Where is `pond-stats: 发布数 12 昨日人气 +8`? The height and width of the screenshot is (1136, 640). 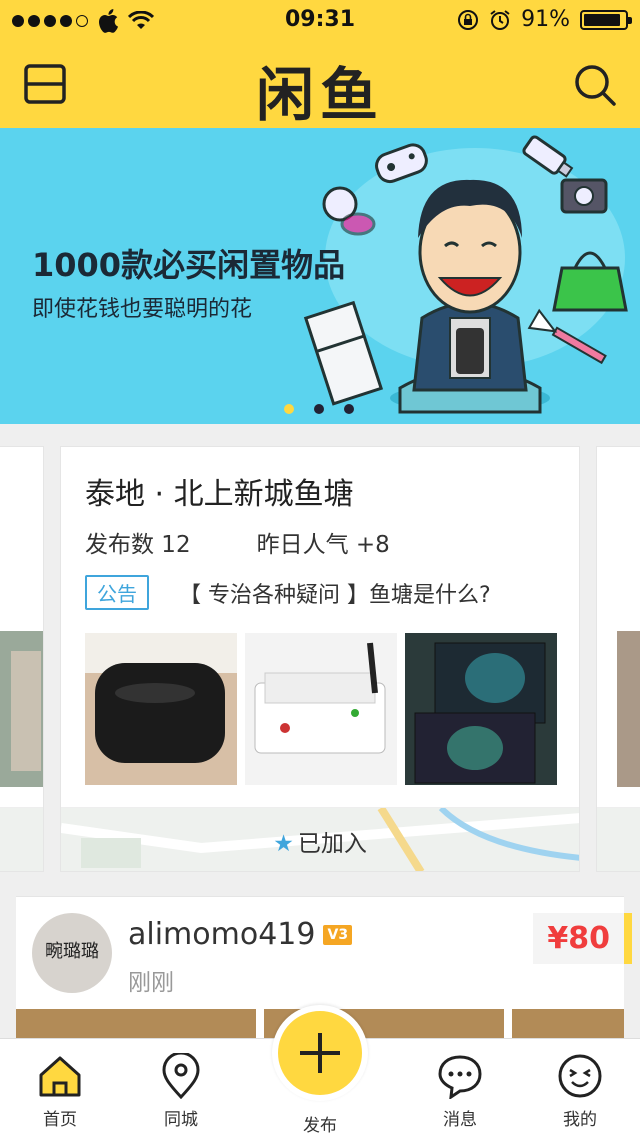
pond-stats: 发布数 12 昨日人气 +8 is located at coordinates (237, 542).